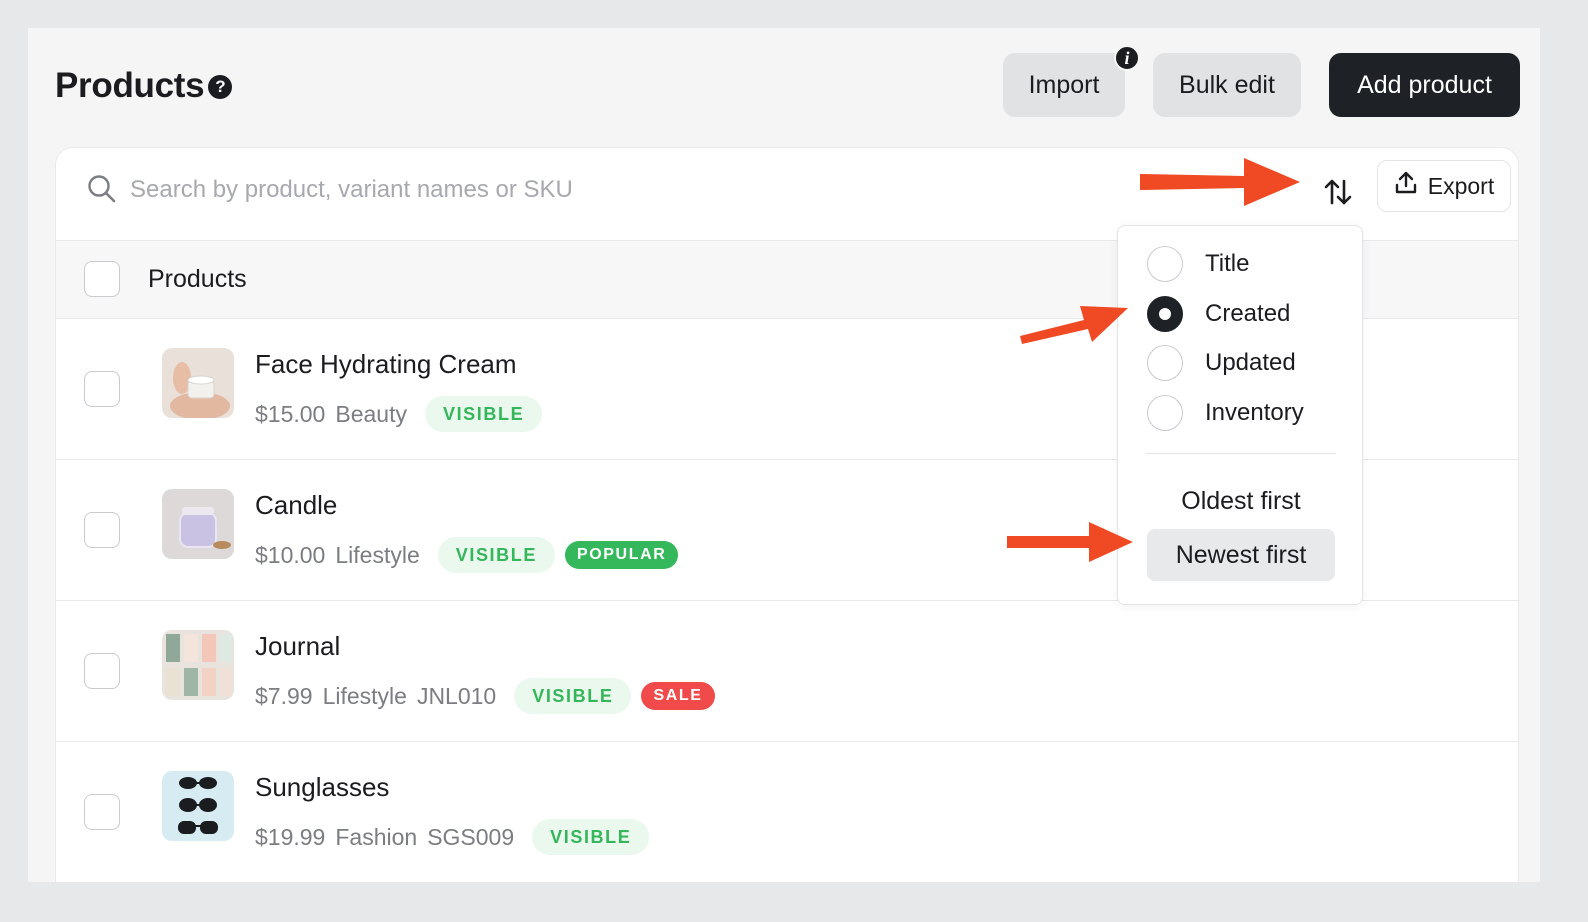  What do you see at coordinates (102, 191) in the screenshot?
I see `search-icon` at bounding box center [102, 191].